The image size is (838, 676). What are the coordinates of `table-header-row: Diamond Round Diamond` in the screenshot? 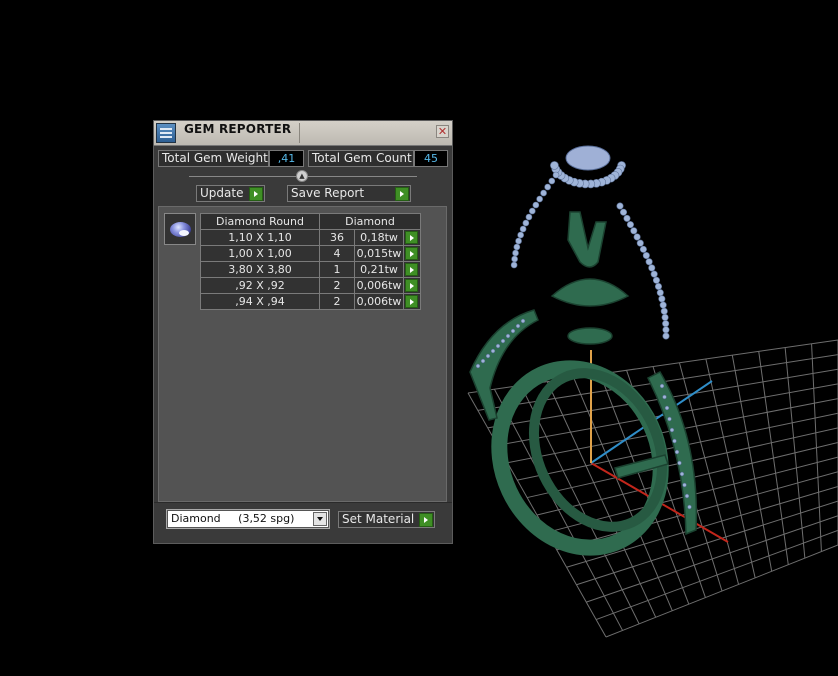 It's located at (310, 221).